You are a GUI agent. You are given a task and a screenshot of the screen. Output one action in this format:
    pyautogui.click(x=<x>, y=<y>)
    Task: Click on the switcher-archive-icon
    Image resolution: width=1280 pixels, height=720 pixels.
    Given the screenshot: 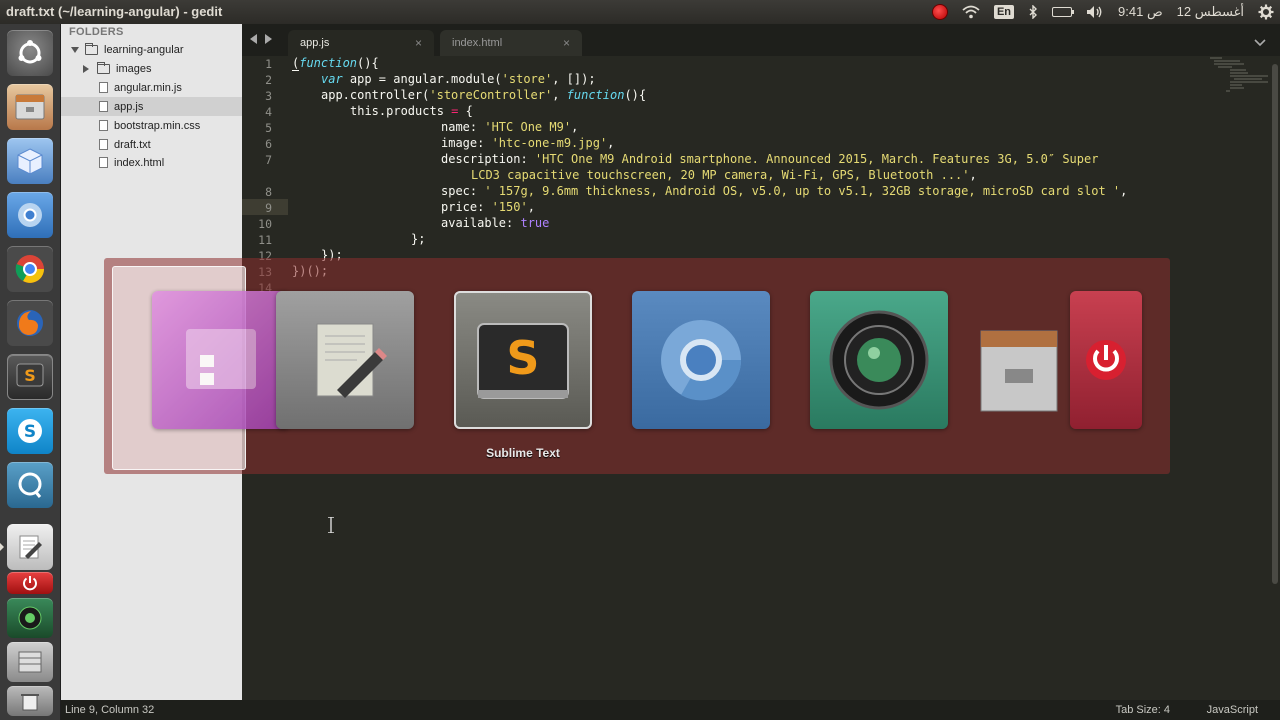 What is the action you would take?
    pyautogui.click(x=1020, y=360)
    